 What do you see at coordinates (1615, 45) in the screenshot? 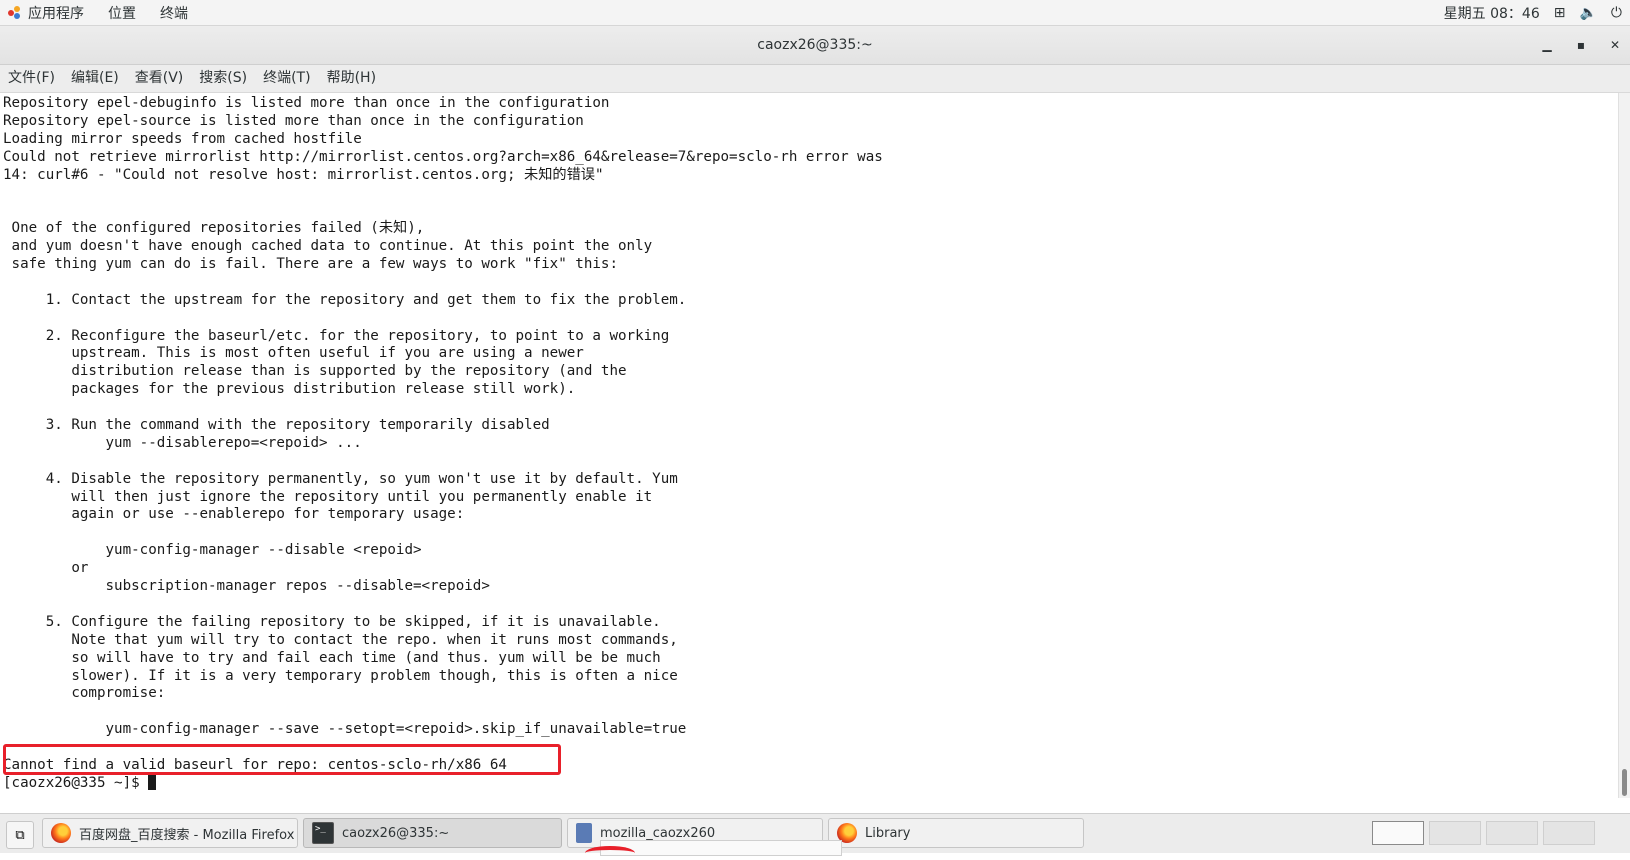
I see `close-button: ✕` at bounding box center [1615, 45].